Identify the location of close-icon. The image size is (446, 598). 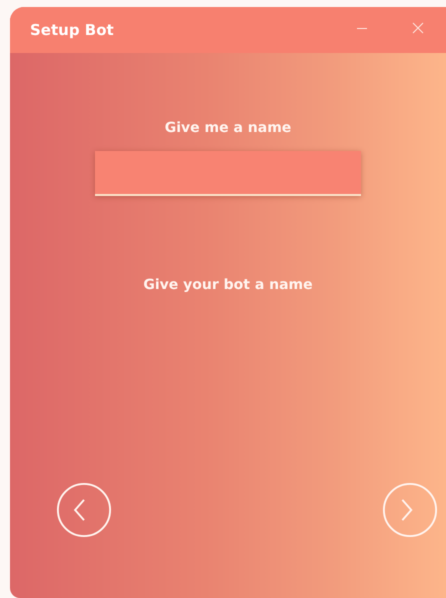
(418, 28).